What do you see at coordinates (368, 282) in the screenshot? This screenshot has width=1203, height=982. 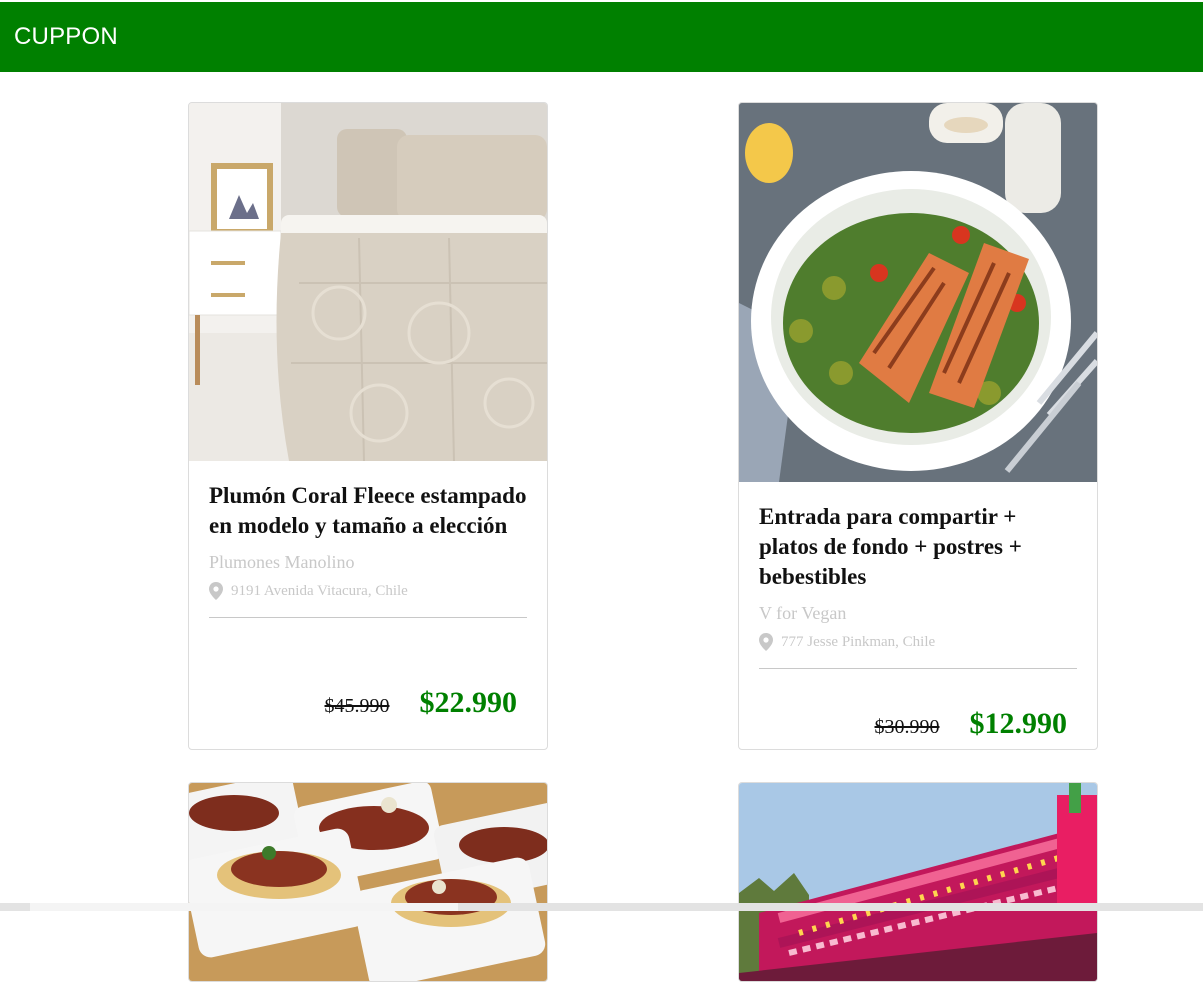 I see `deal-image-bedding` at bounding box center [368, 282].